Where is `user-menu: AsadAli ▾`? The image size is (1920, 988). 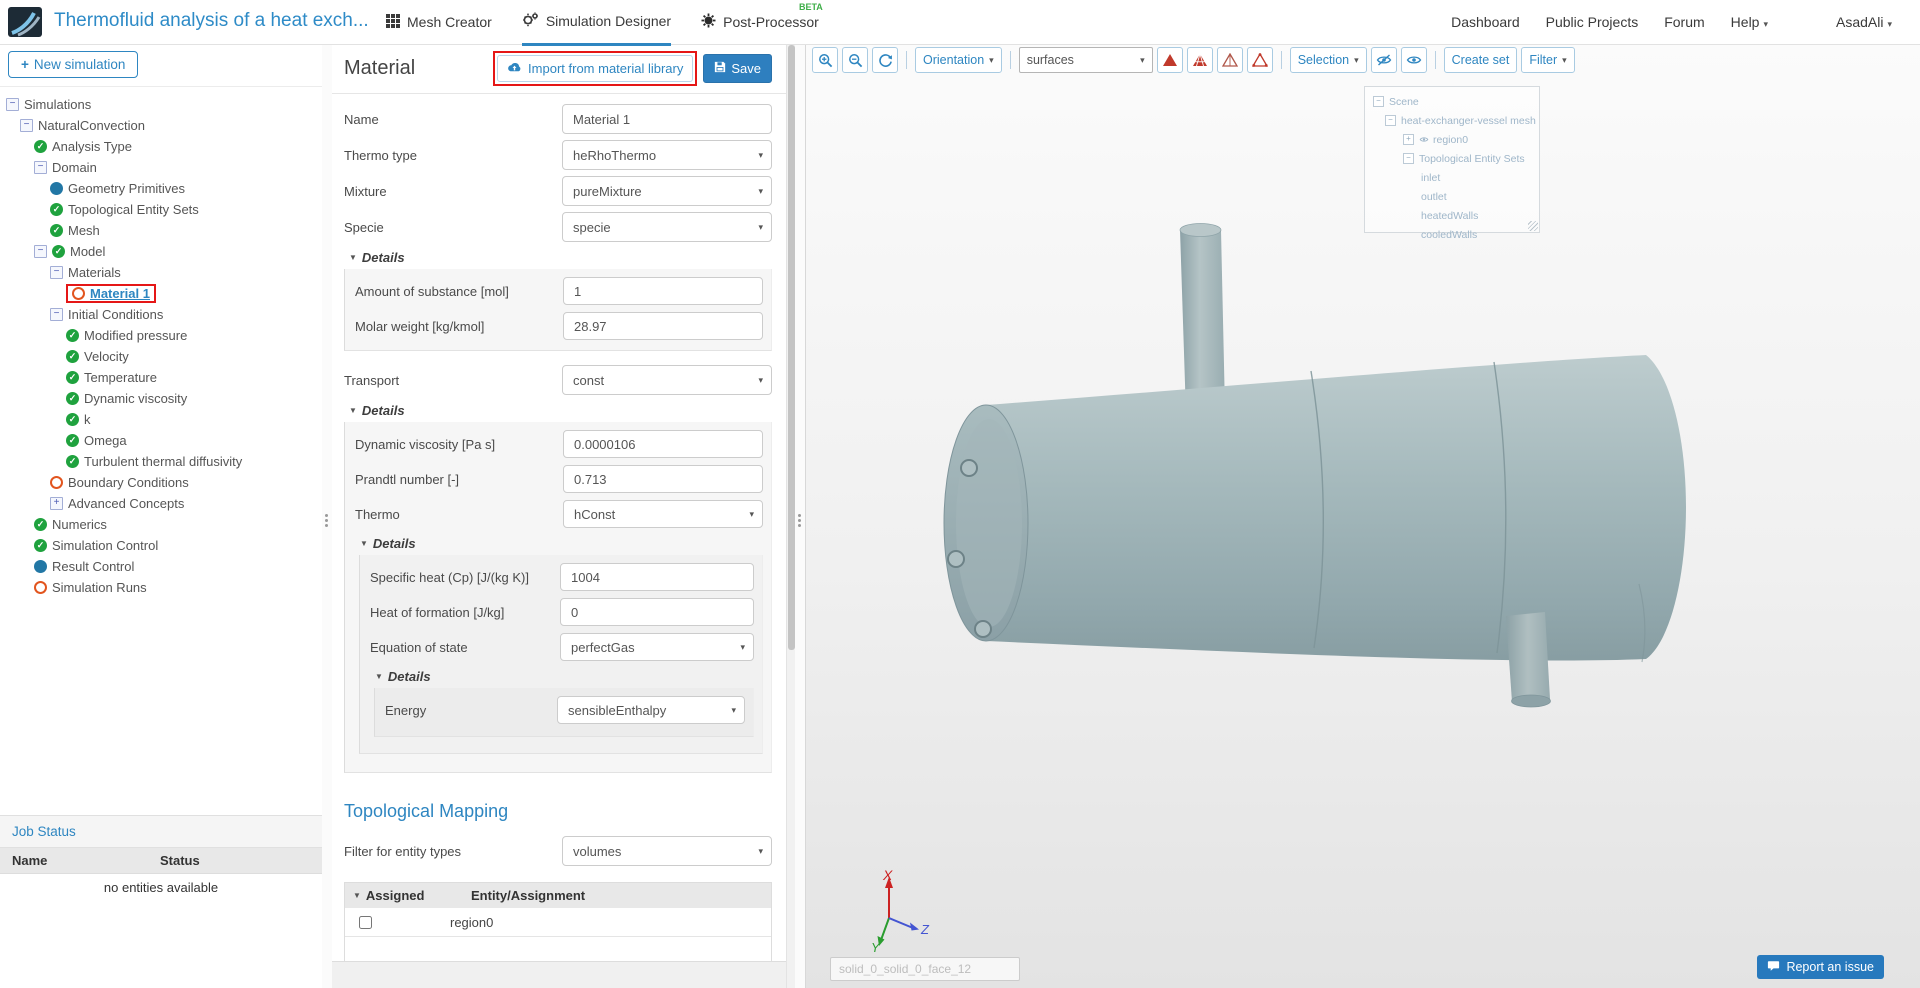 user-menu: AsadAli ▾ is located at coordinates (1864, 22).